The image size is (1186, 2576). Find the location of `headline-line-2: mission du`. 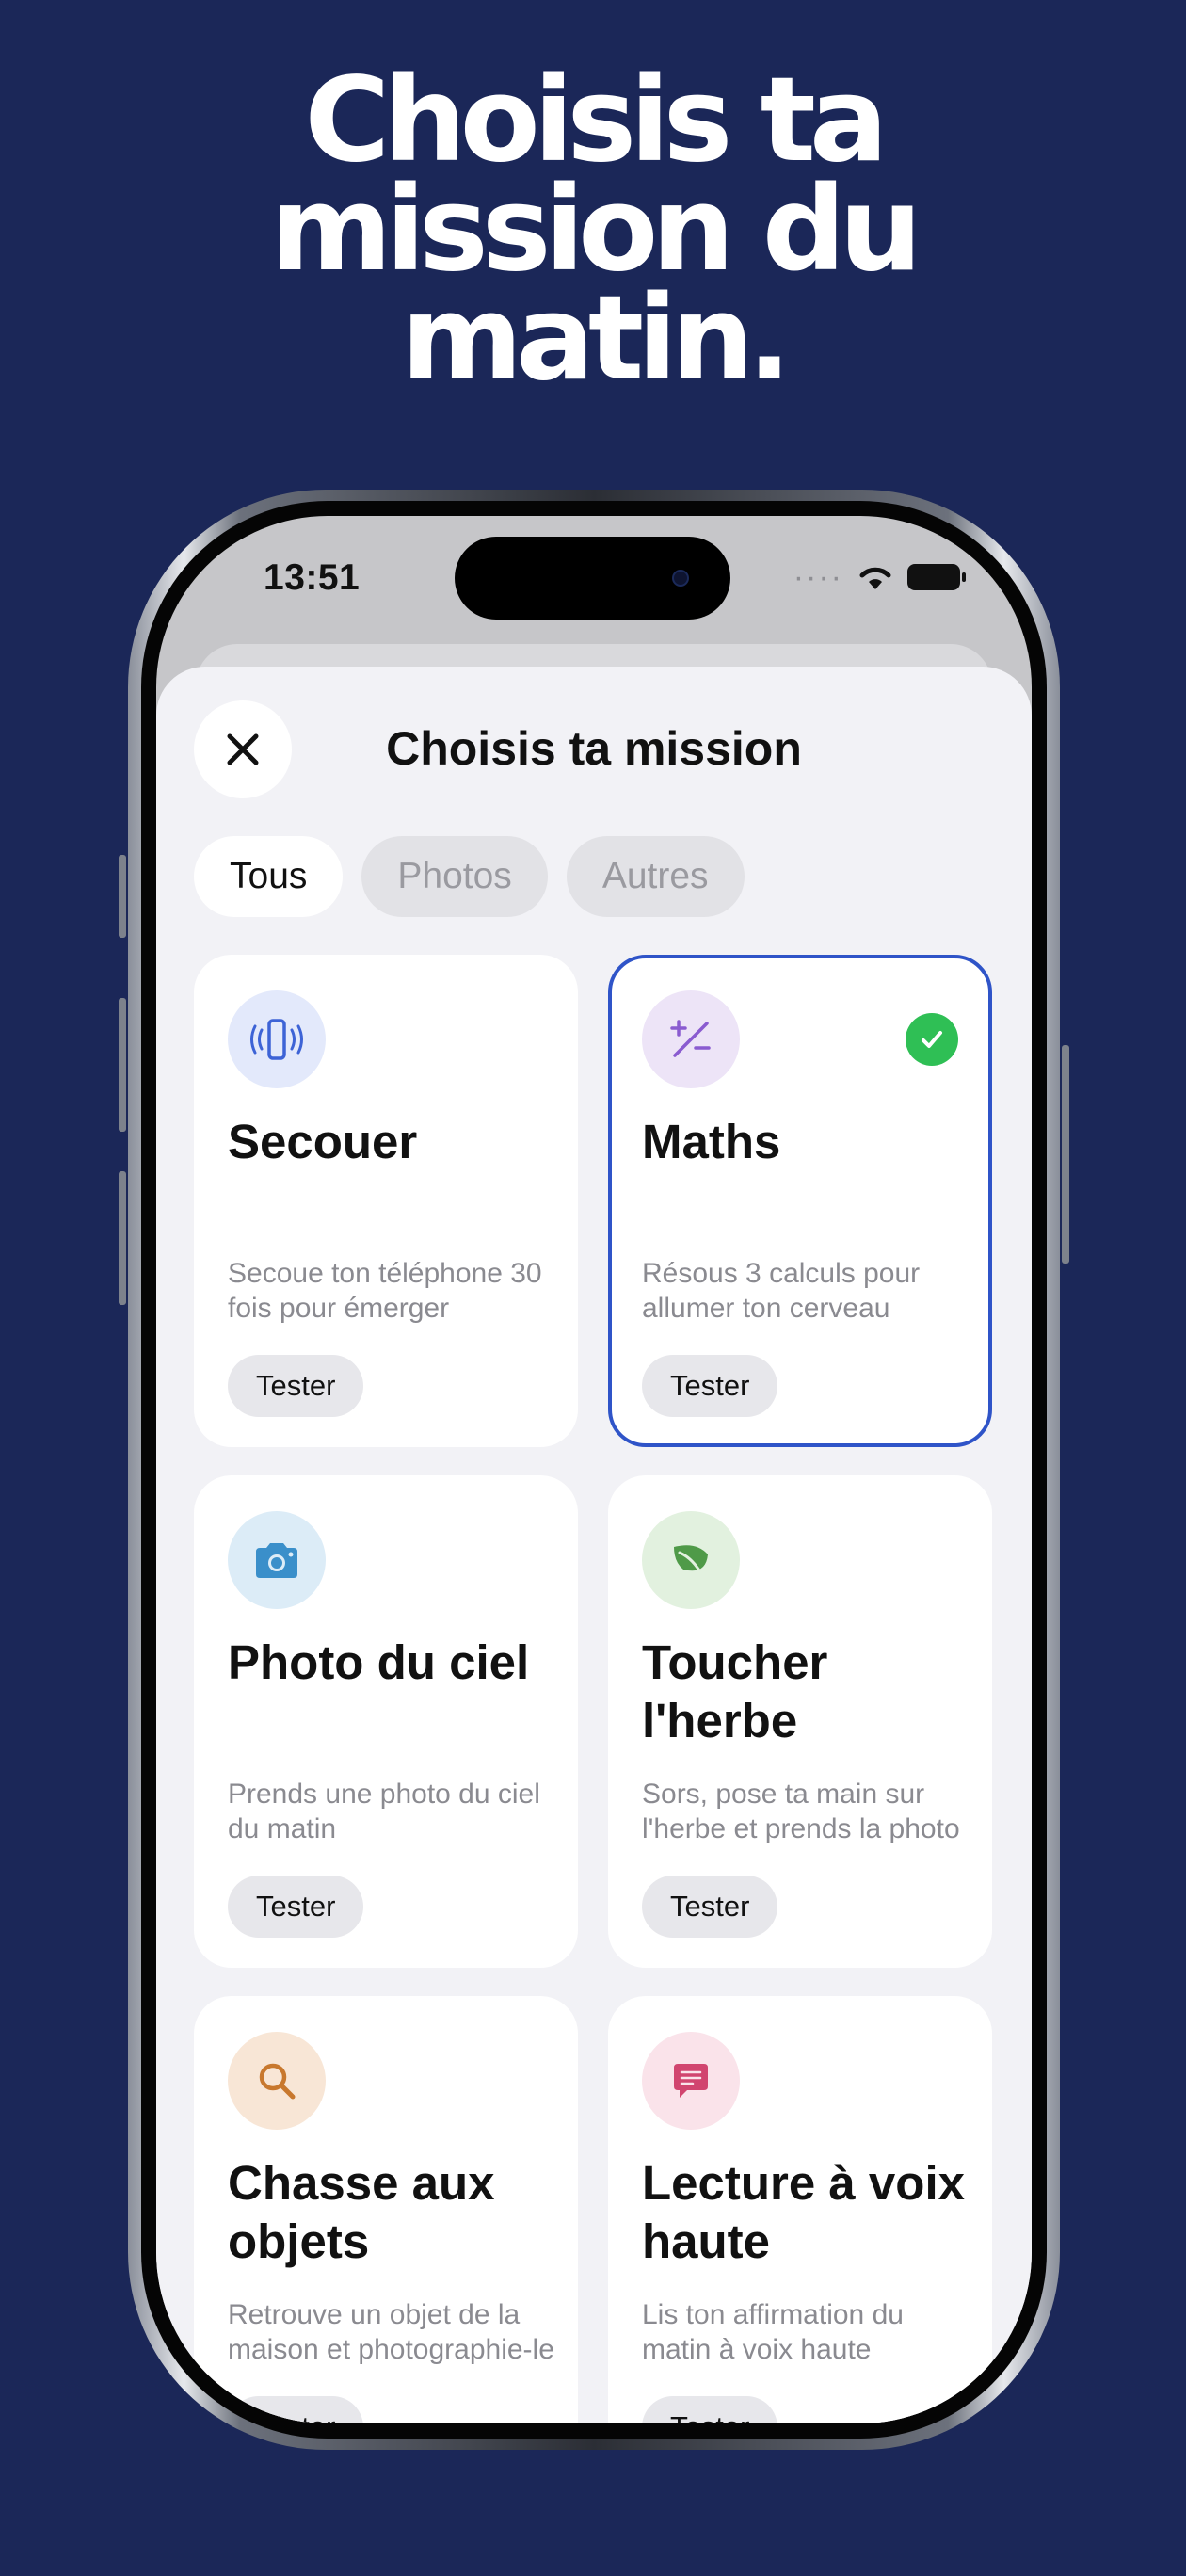

headline-line-2: mission du is located at coordinates (596, 230).